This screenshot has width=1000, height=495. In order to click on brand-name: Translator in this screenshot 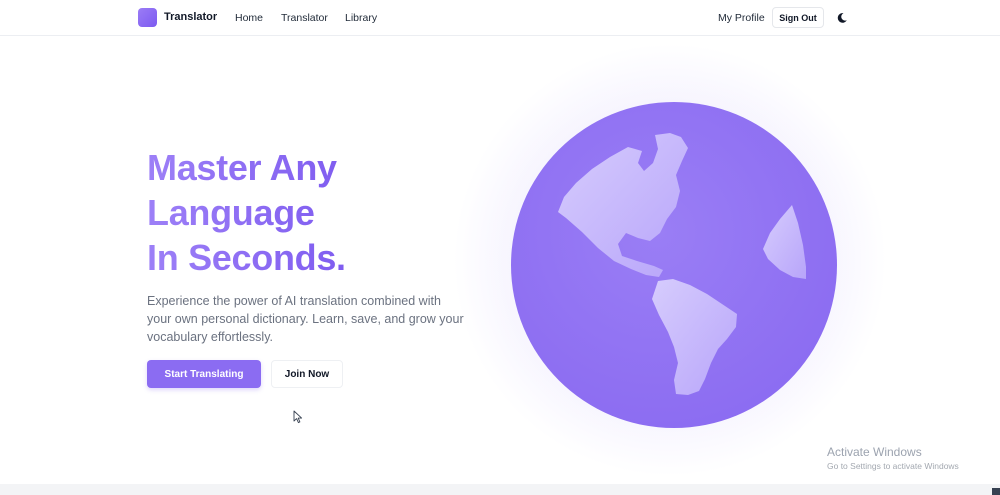, I will do `click(190, 17)`.